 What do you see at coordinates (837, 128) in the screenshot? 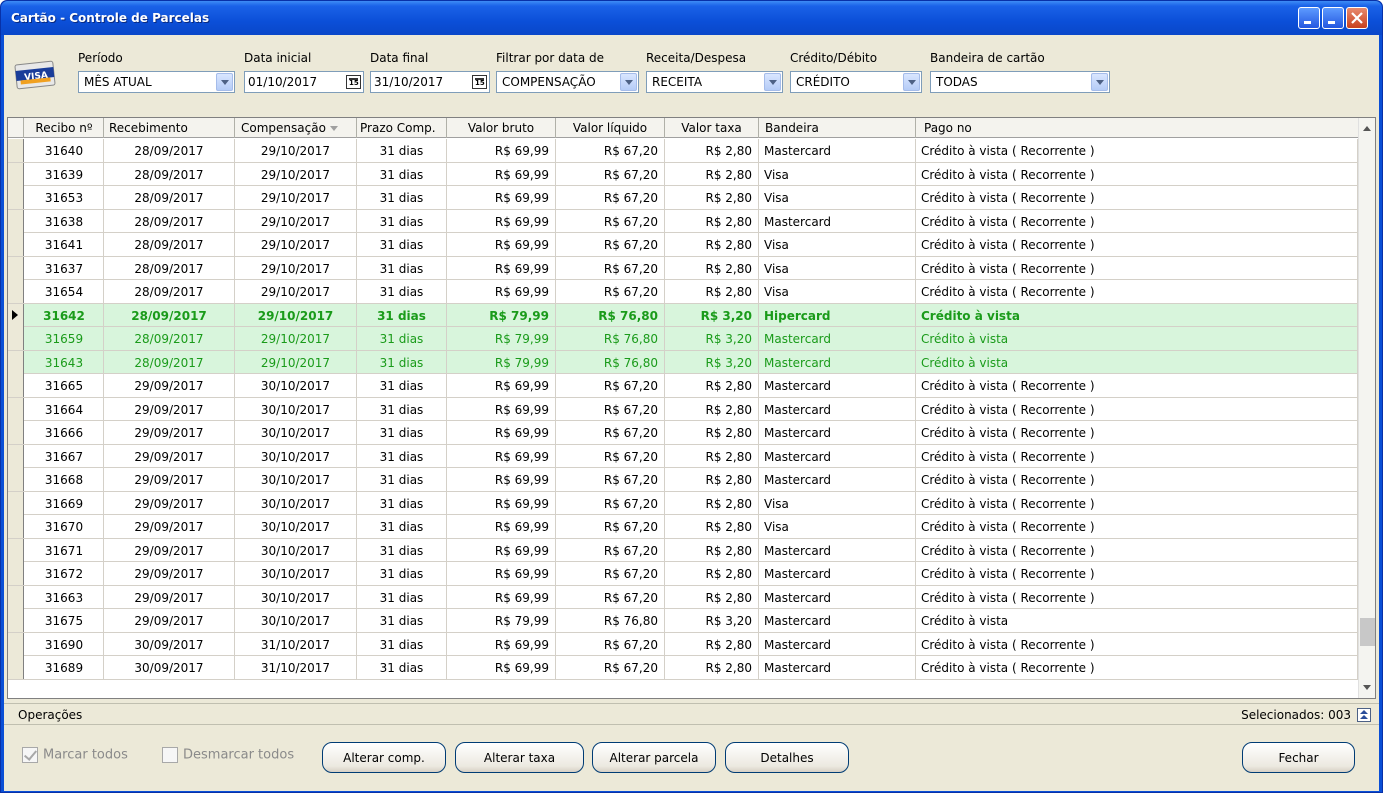
I see `col-bandeira: Bandeira` at bounding box center [837, 128].